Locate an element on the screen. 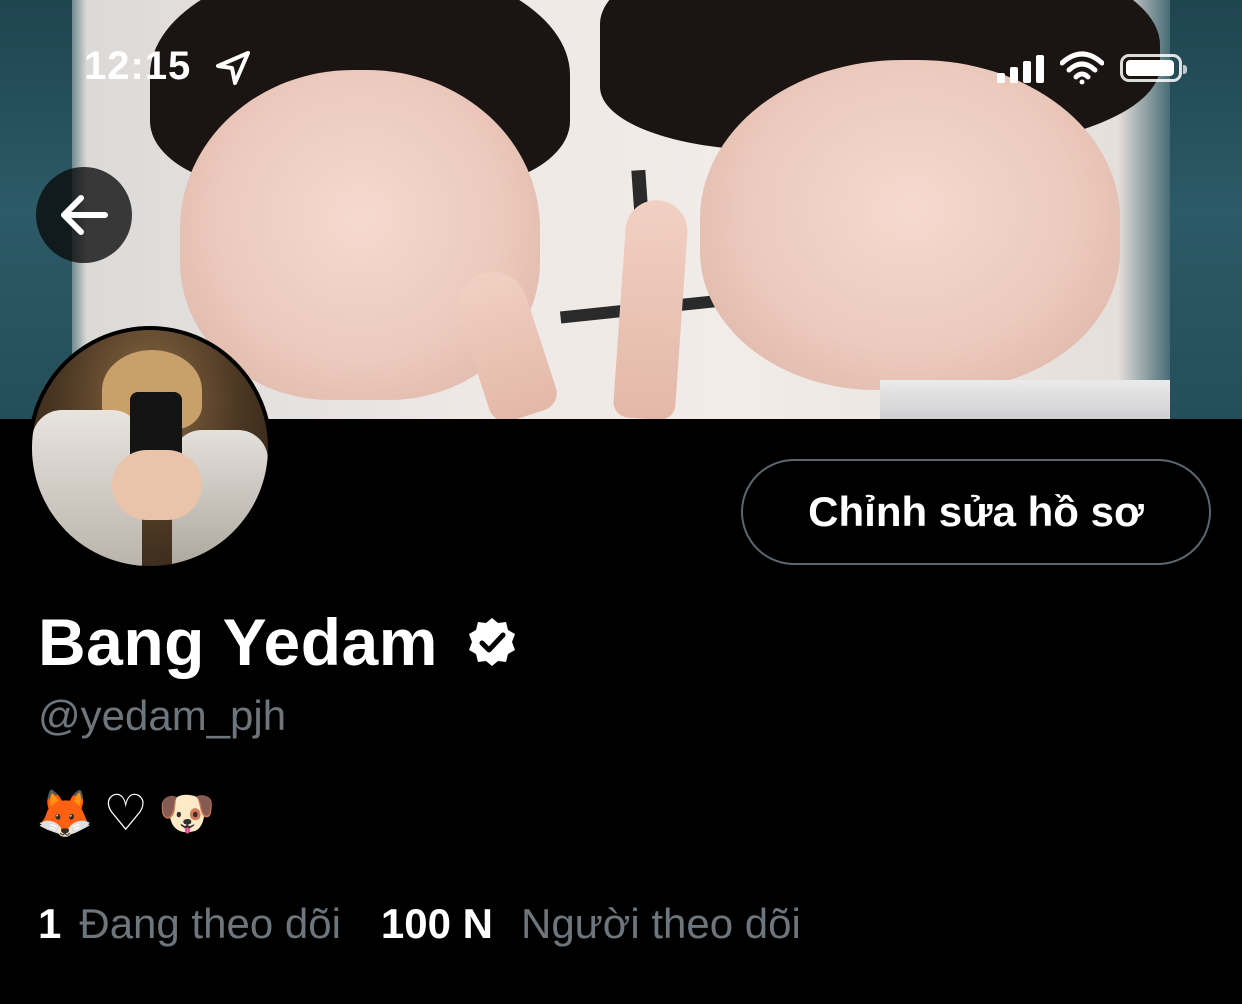 Image resolution: width=1242 pixels, height=1004 pixels. heart-icon: ♡ is located at coordinates (126, 813).